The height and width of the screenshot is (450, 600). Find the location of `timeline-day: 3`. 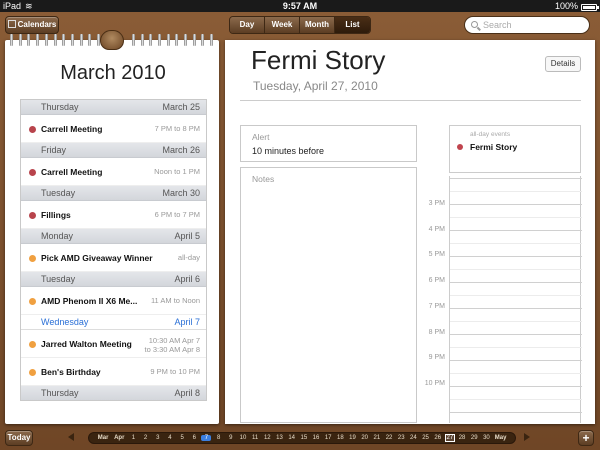

timeline-day: 3 is located at coordinates (158, 438).